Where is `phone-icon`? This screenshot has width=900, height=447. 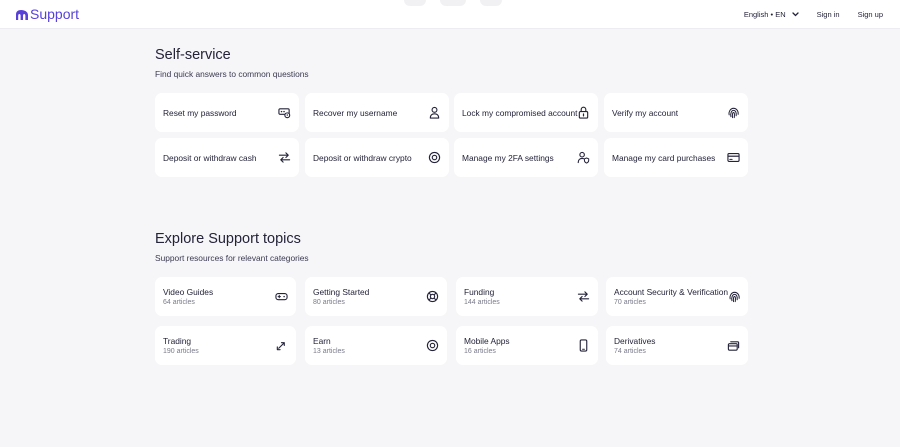
phone-icon is located at coordinates (583, 345).